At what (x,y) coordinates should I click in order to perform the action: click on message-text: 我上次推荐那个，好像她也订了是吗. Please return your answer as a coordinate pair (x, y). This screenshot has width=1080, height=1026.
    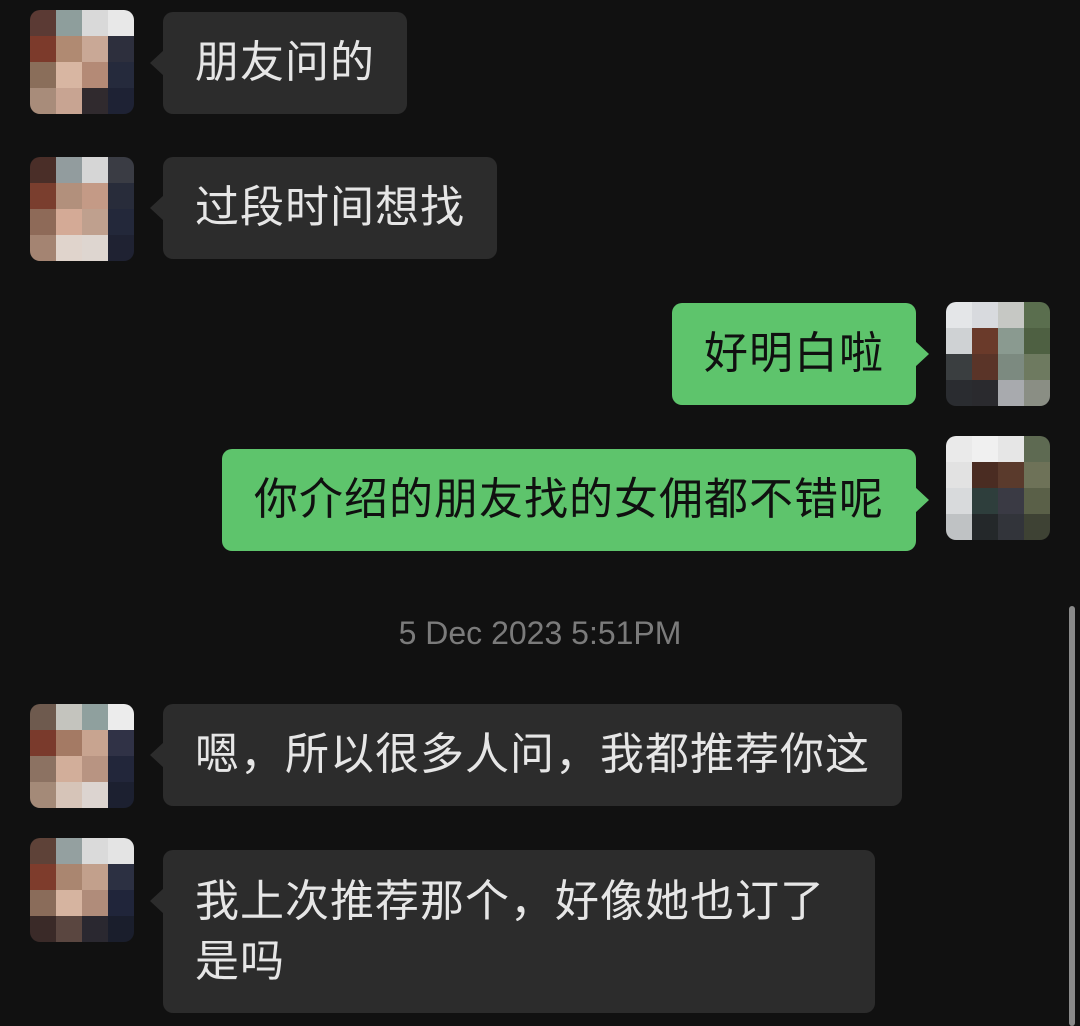
    Looking at the image, I should click on (510, 931).